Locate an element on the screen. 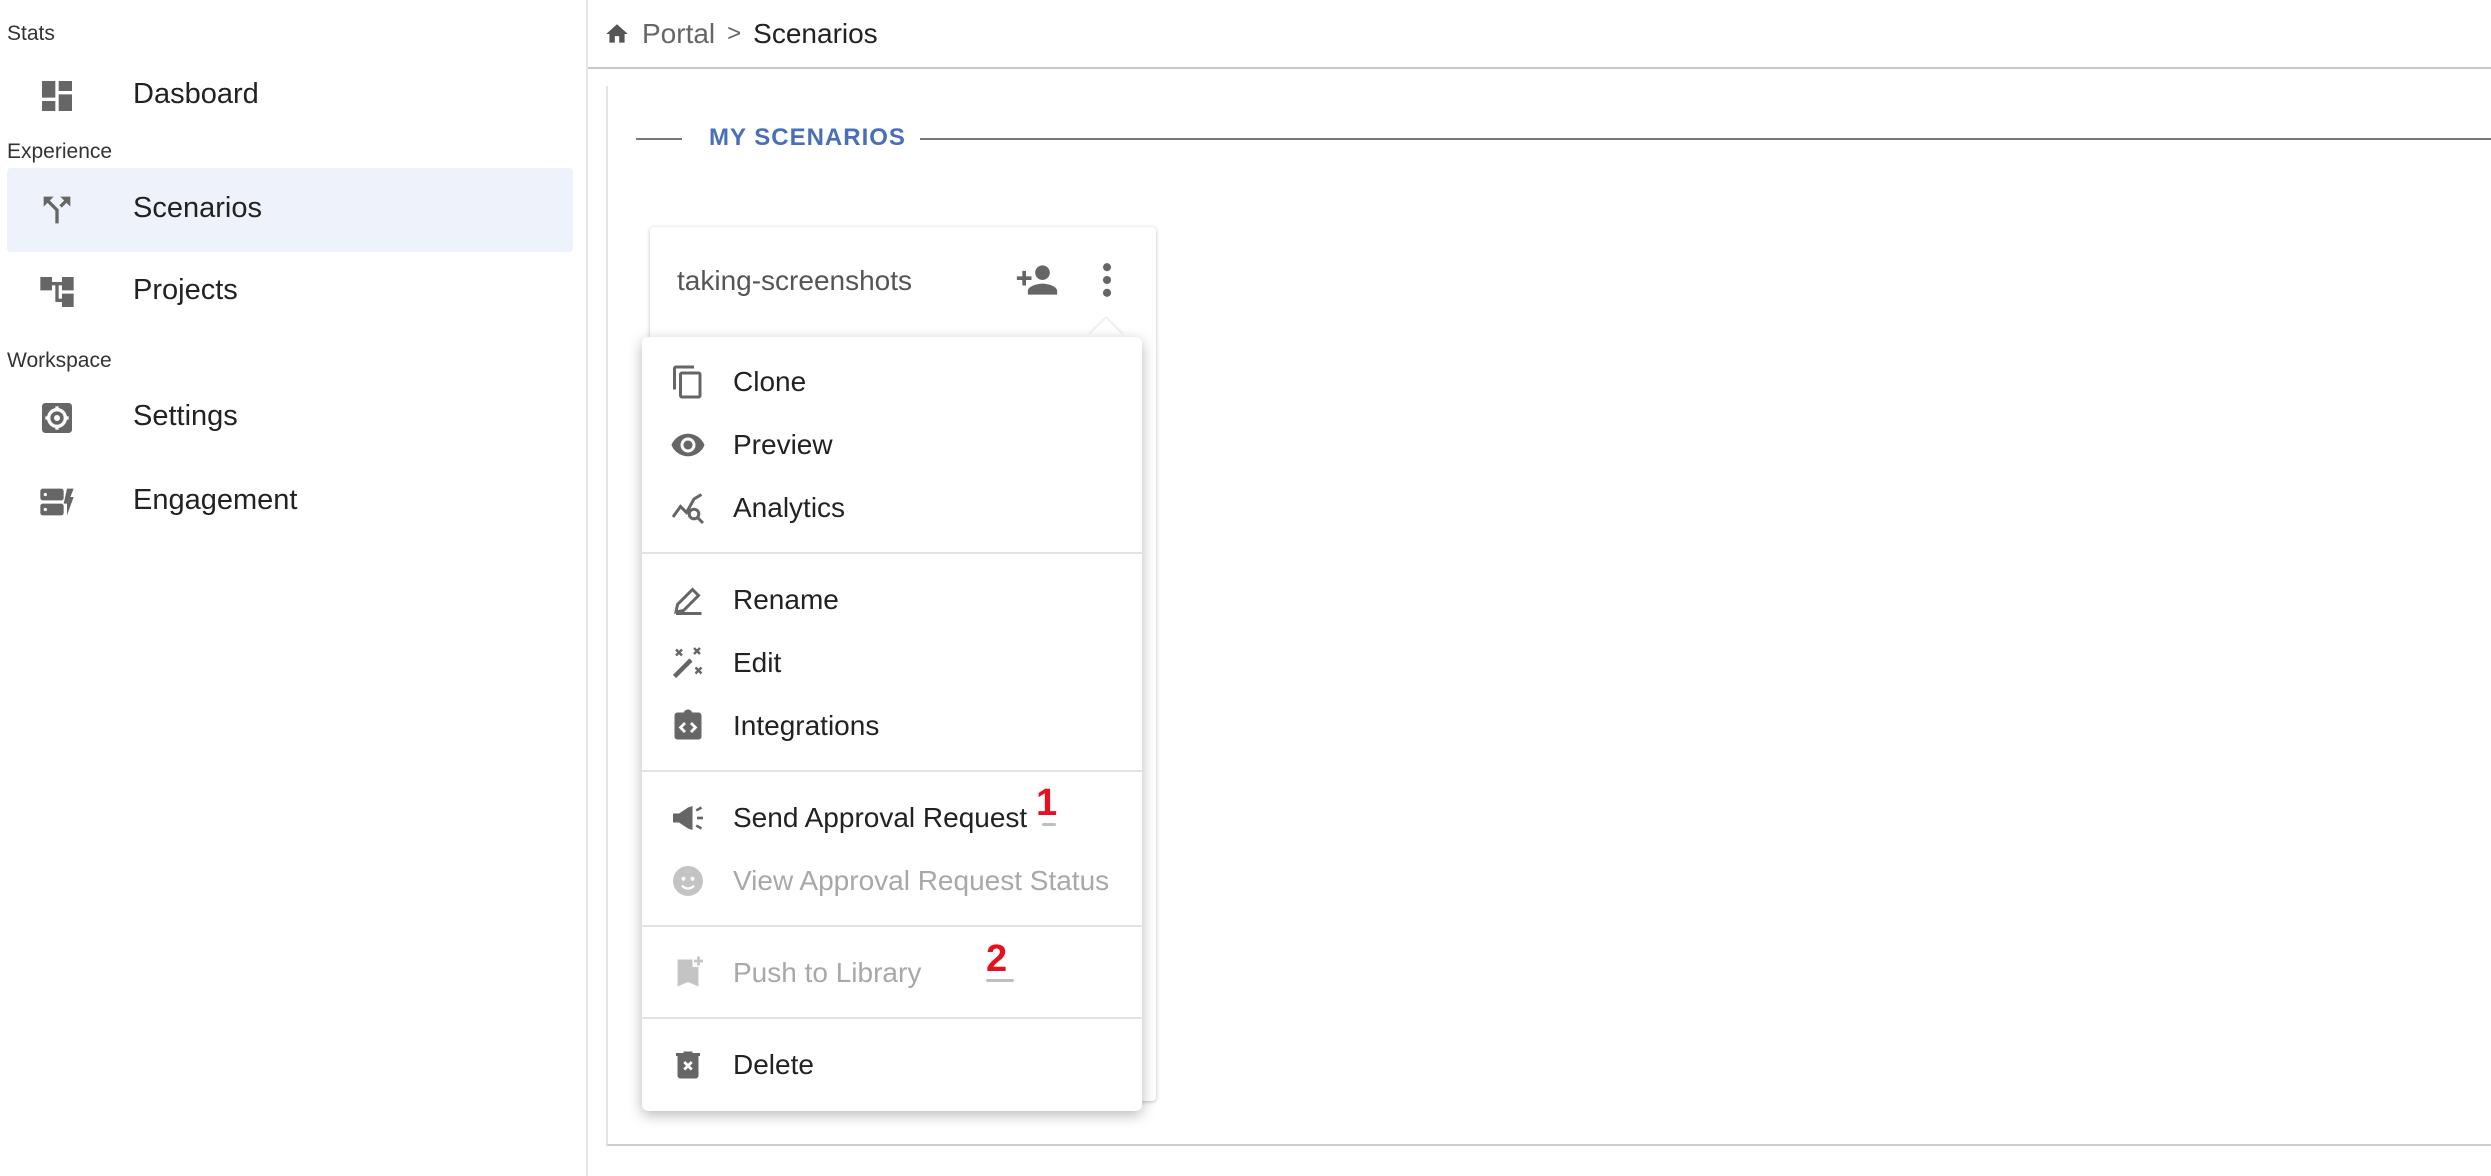 Image resolution: width=2491 pixels, height=1176 pixels. code-badge-icon is located at coordinates (688, 724).